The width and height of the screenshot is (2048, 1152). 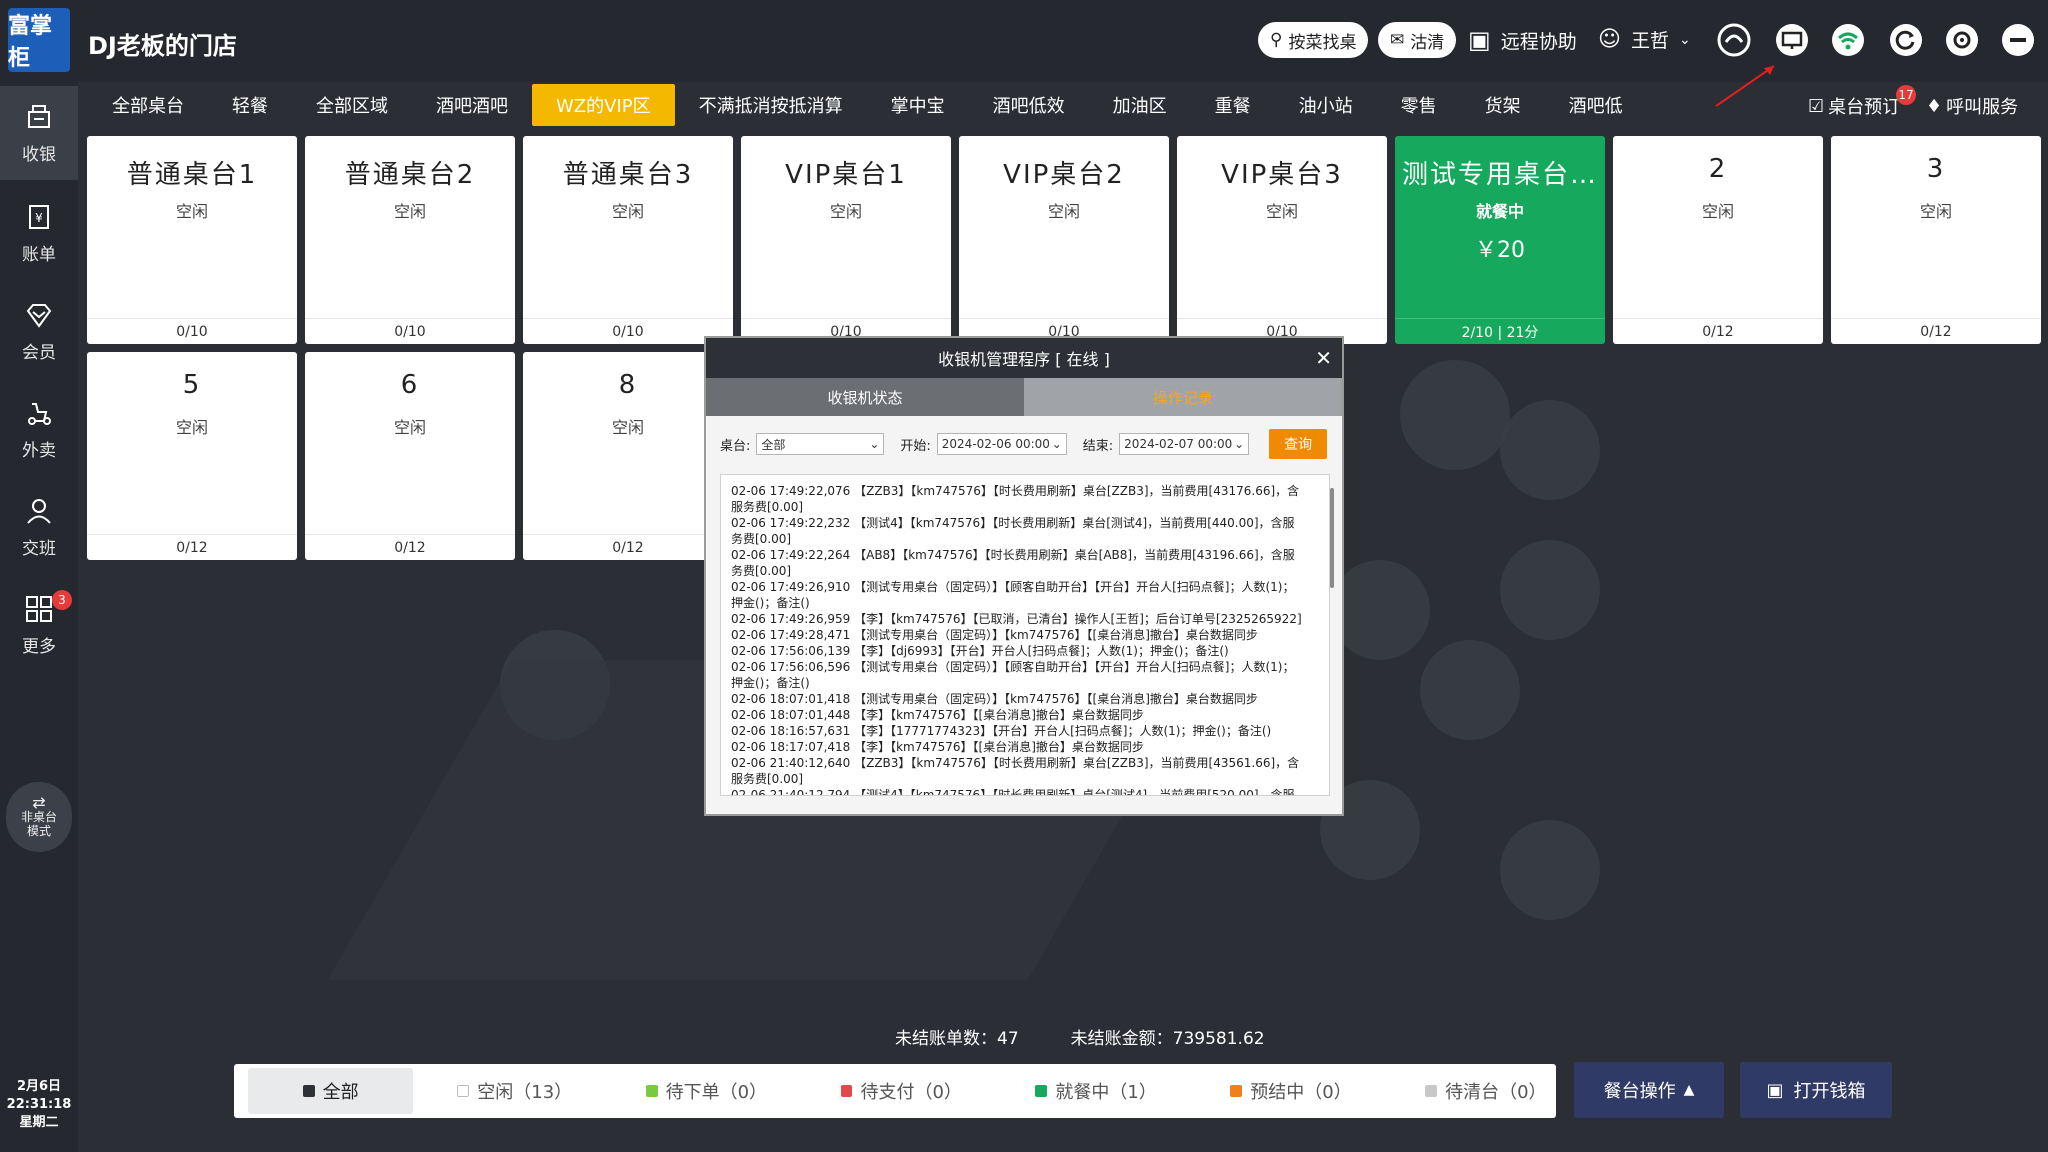 What do you see at coordinates (1829, 1091) in the screenshot?
I see `open-drawer-label: 打开钱箱` at bounding box center [1829, 1091].